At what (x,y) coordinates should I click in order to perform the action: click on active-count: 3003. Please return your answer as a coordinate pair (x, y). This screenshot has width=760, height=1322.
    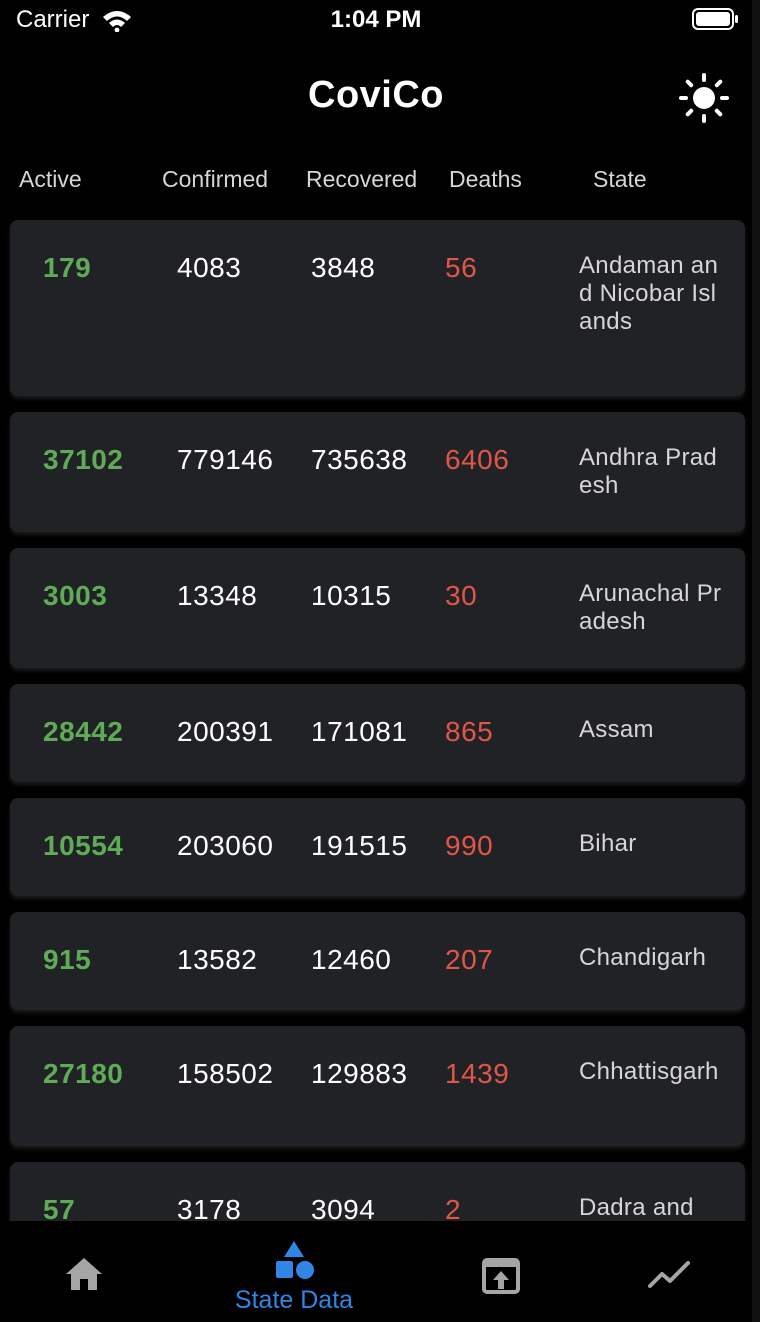
    Looking at the image, I should click on (75, 595).